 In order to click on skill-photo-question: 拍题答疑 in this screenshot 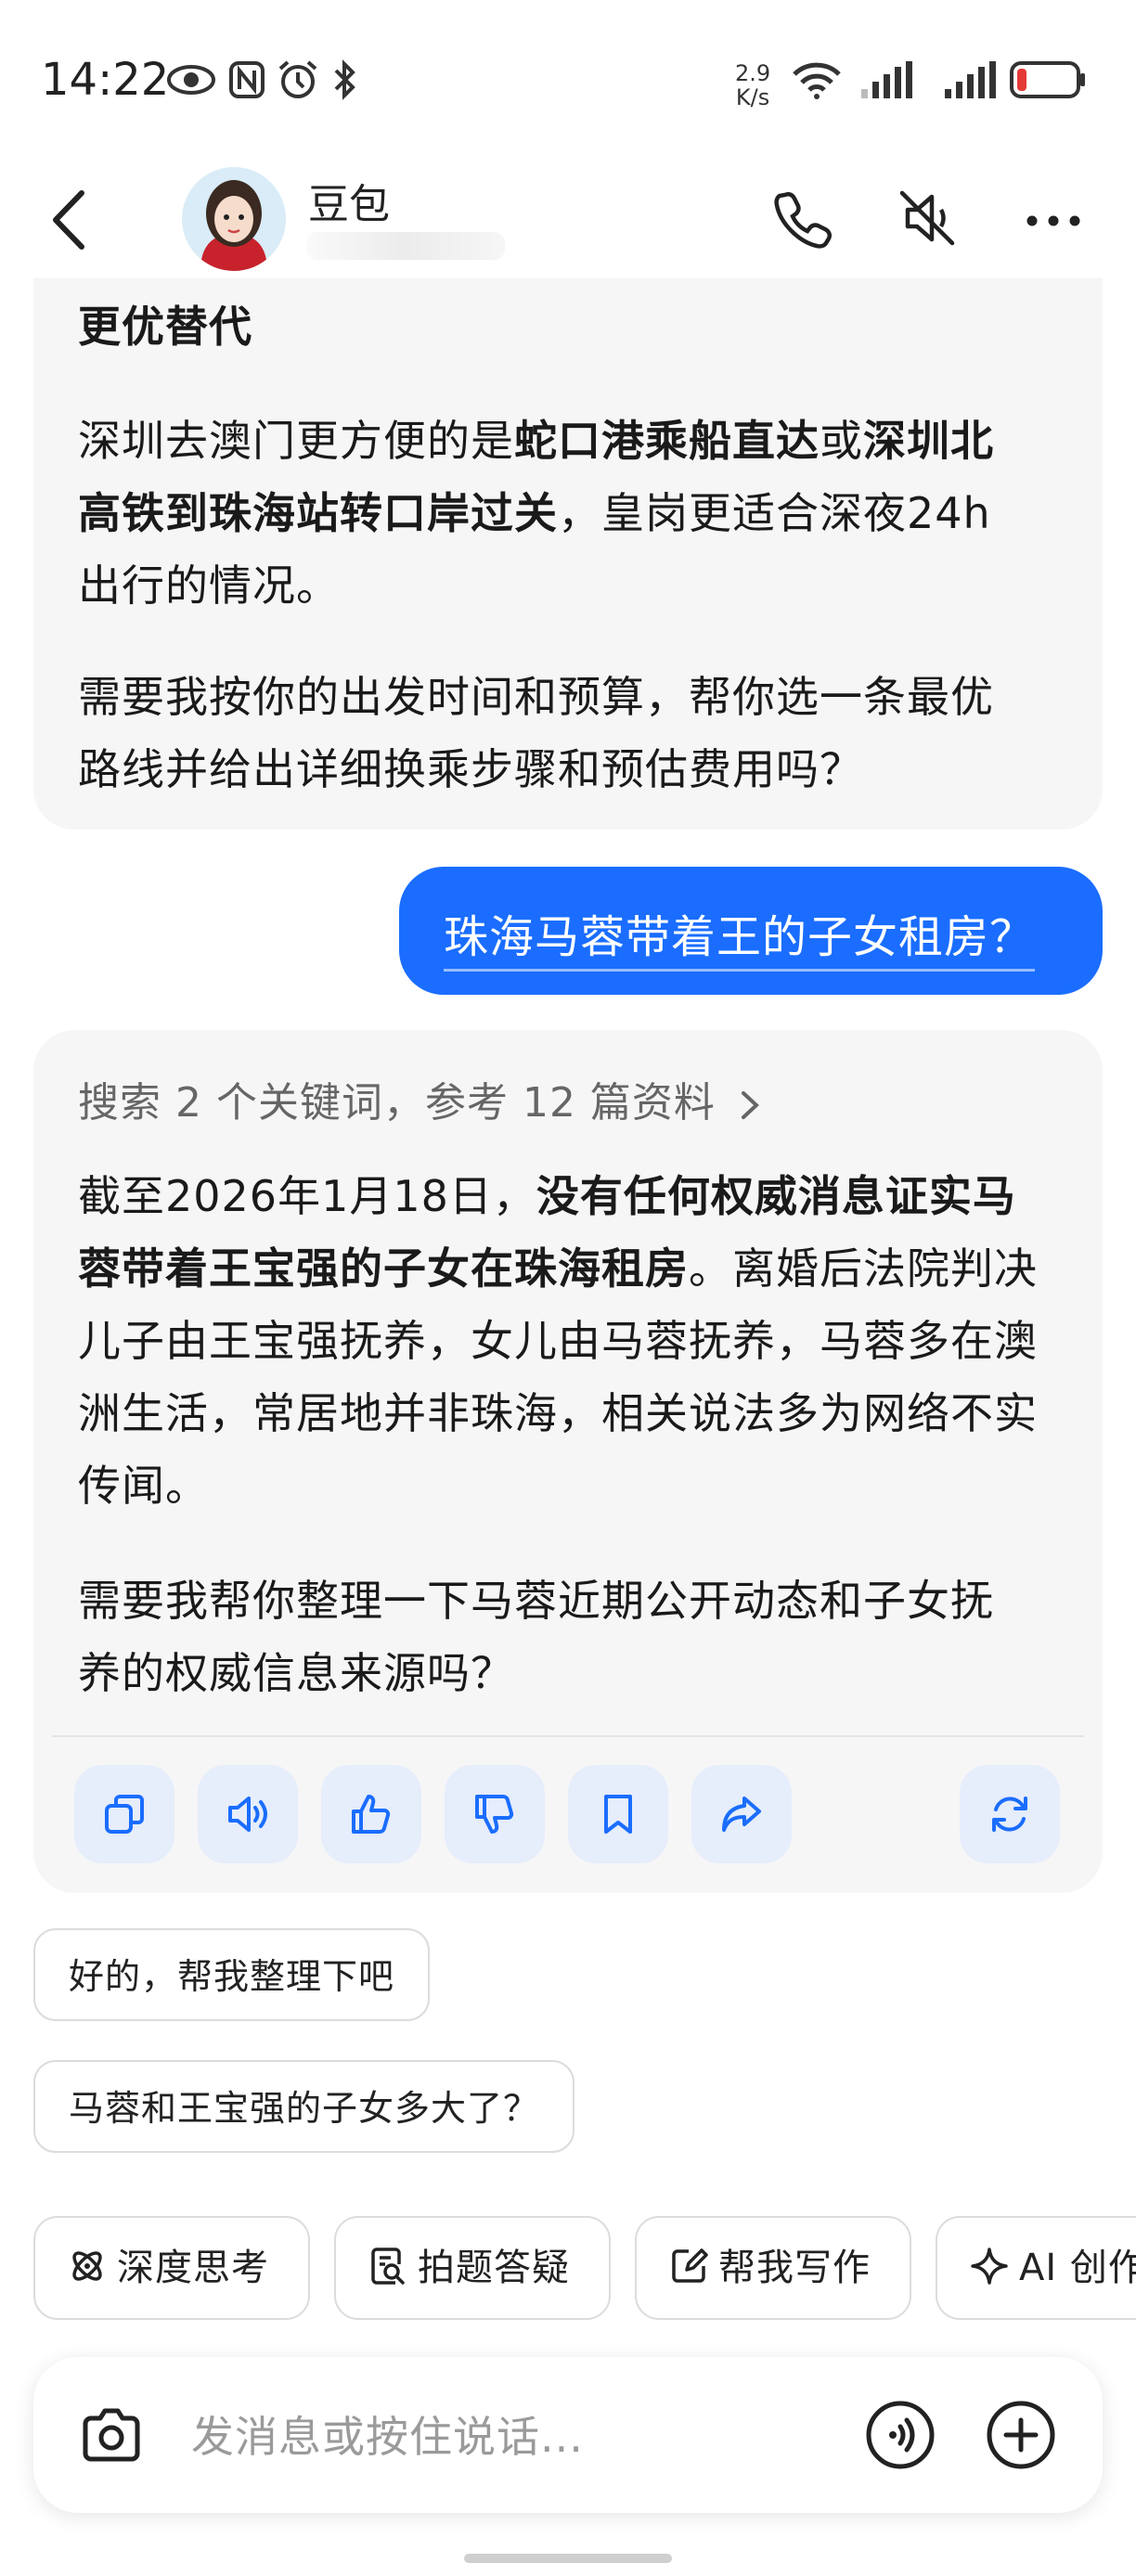, I will do `click(472, 2268)`.